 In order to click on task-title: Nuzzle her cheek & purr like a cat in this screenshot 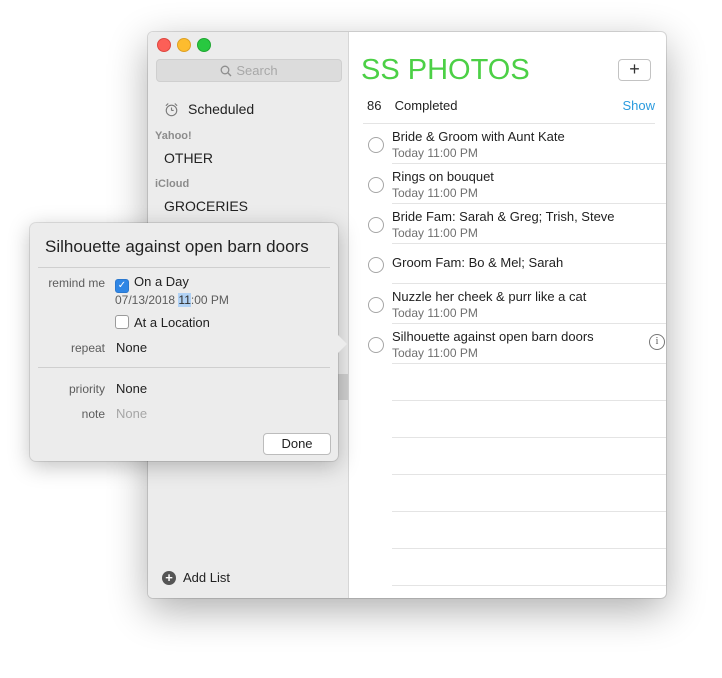, I will do `click(489, 296)`.